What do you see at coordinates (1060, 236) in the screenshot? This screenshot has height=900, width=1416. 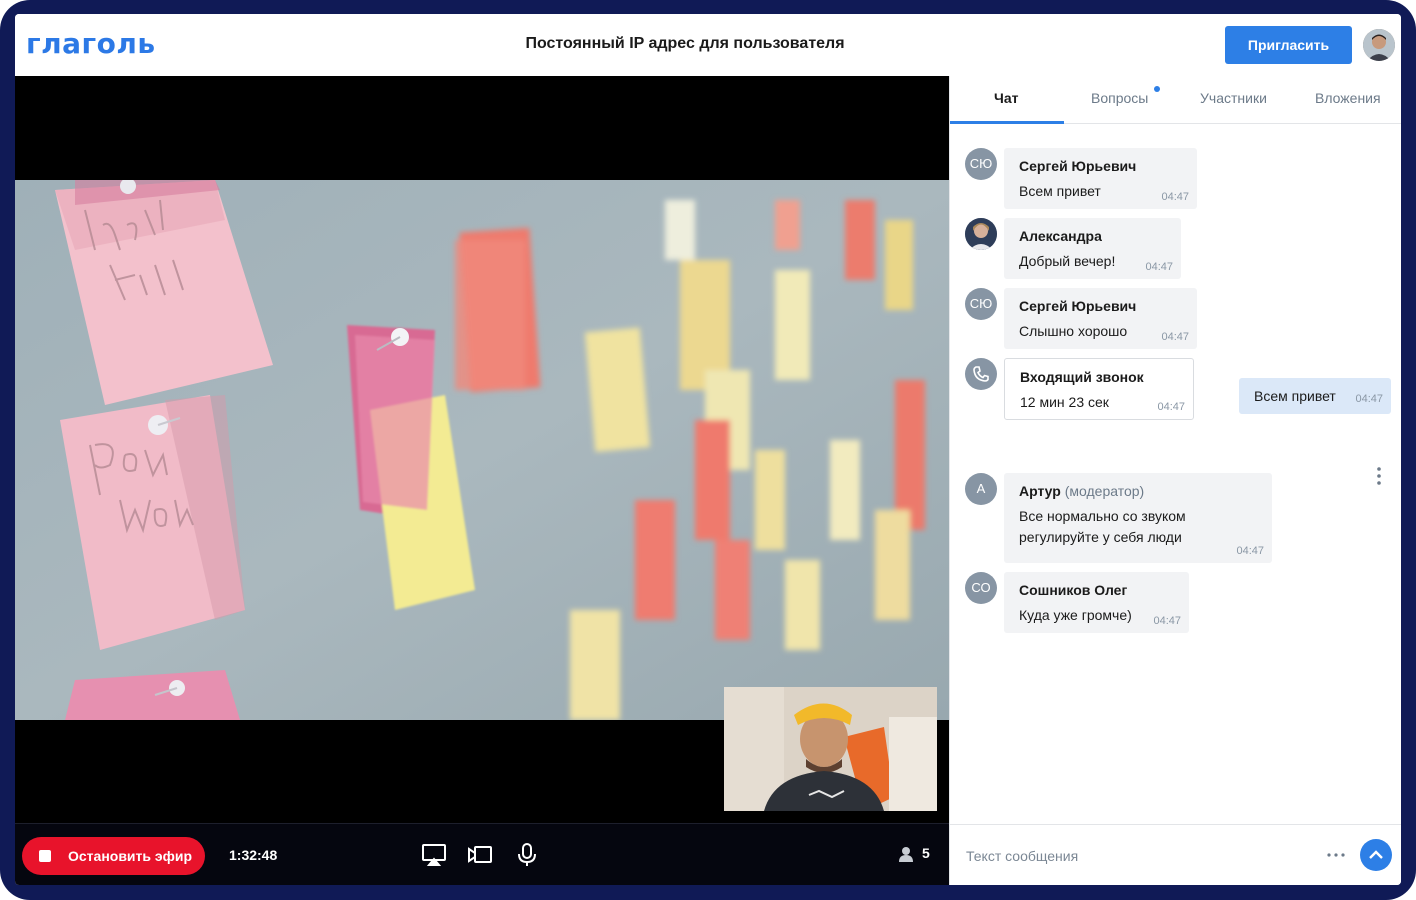 I see `message-author: Александра` at bounding box center [1060, 236].